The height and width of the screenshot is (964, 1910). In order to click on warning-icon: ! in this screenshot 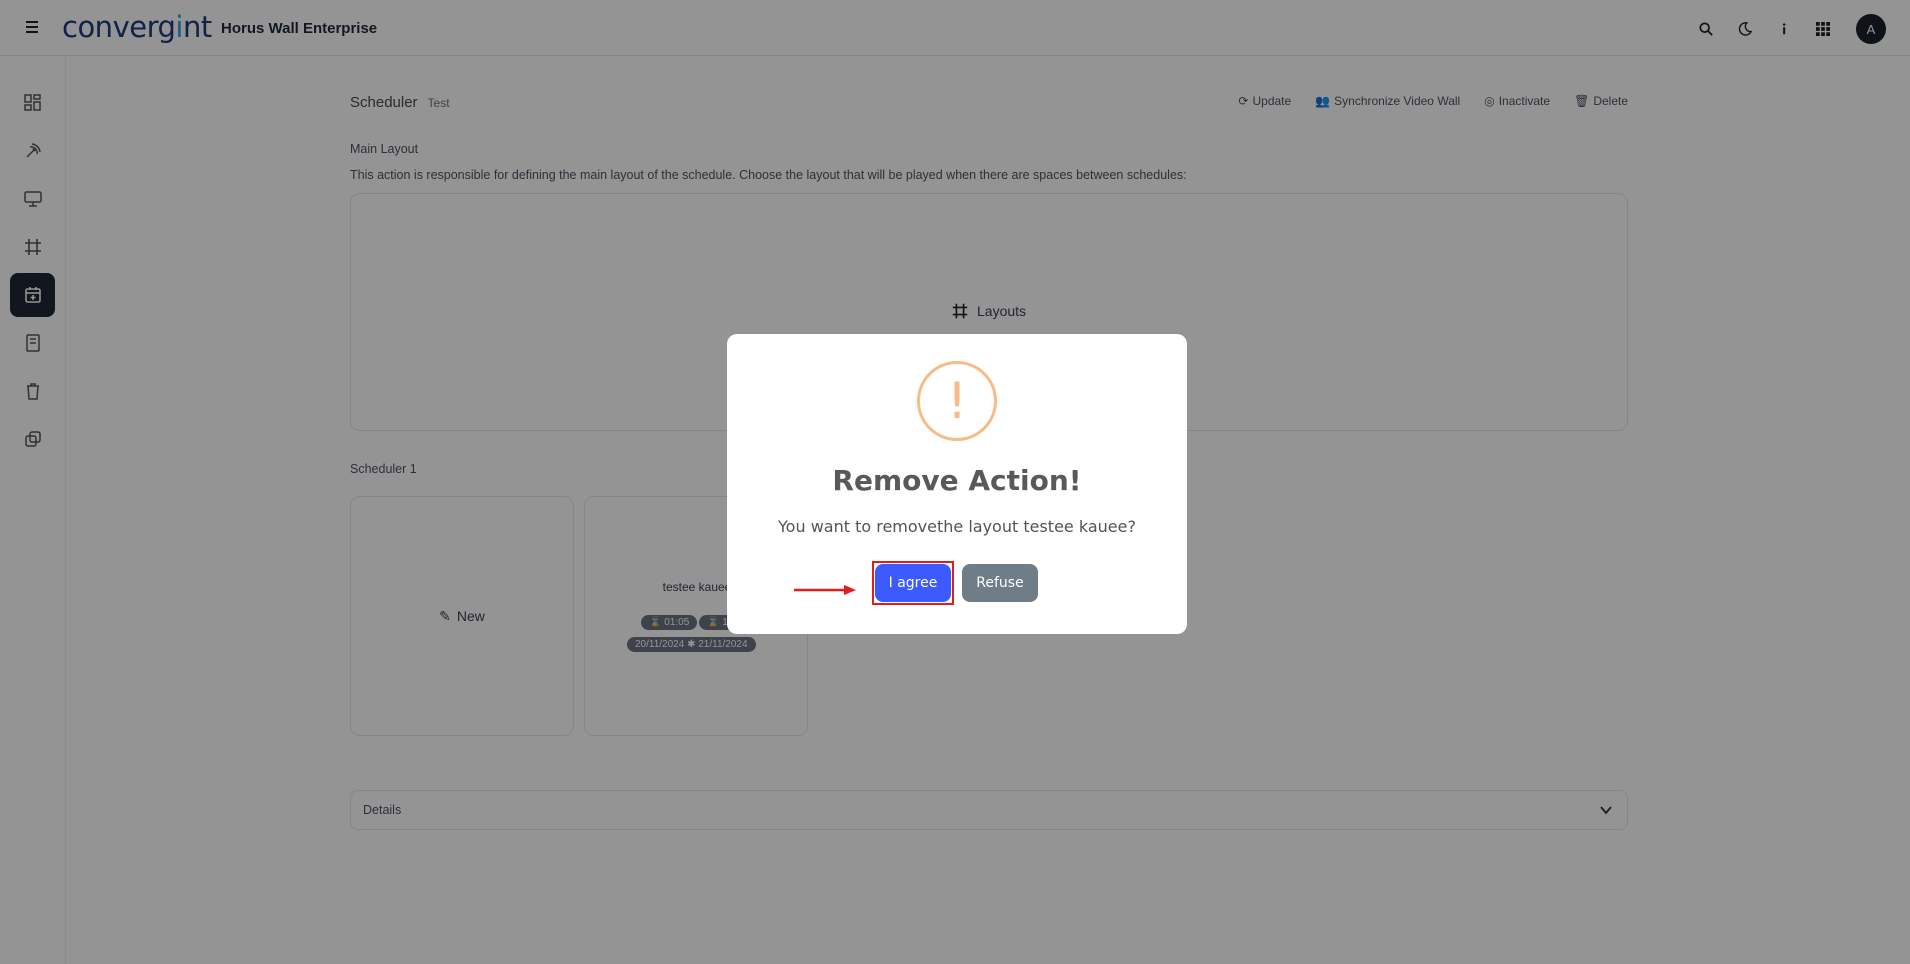, I will do `click(957, 401)`.